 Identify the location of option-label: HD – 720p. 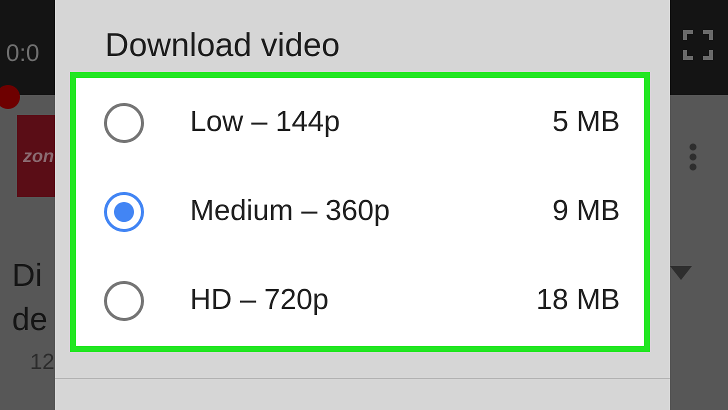
(363, 301).